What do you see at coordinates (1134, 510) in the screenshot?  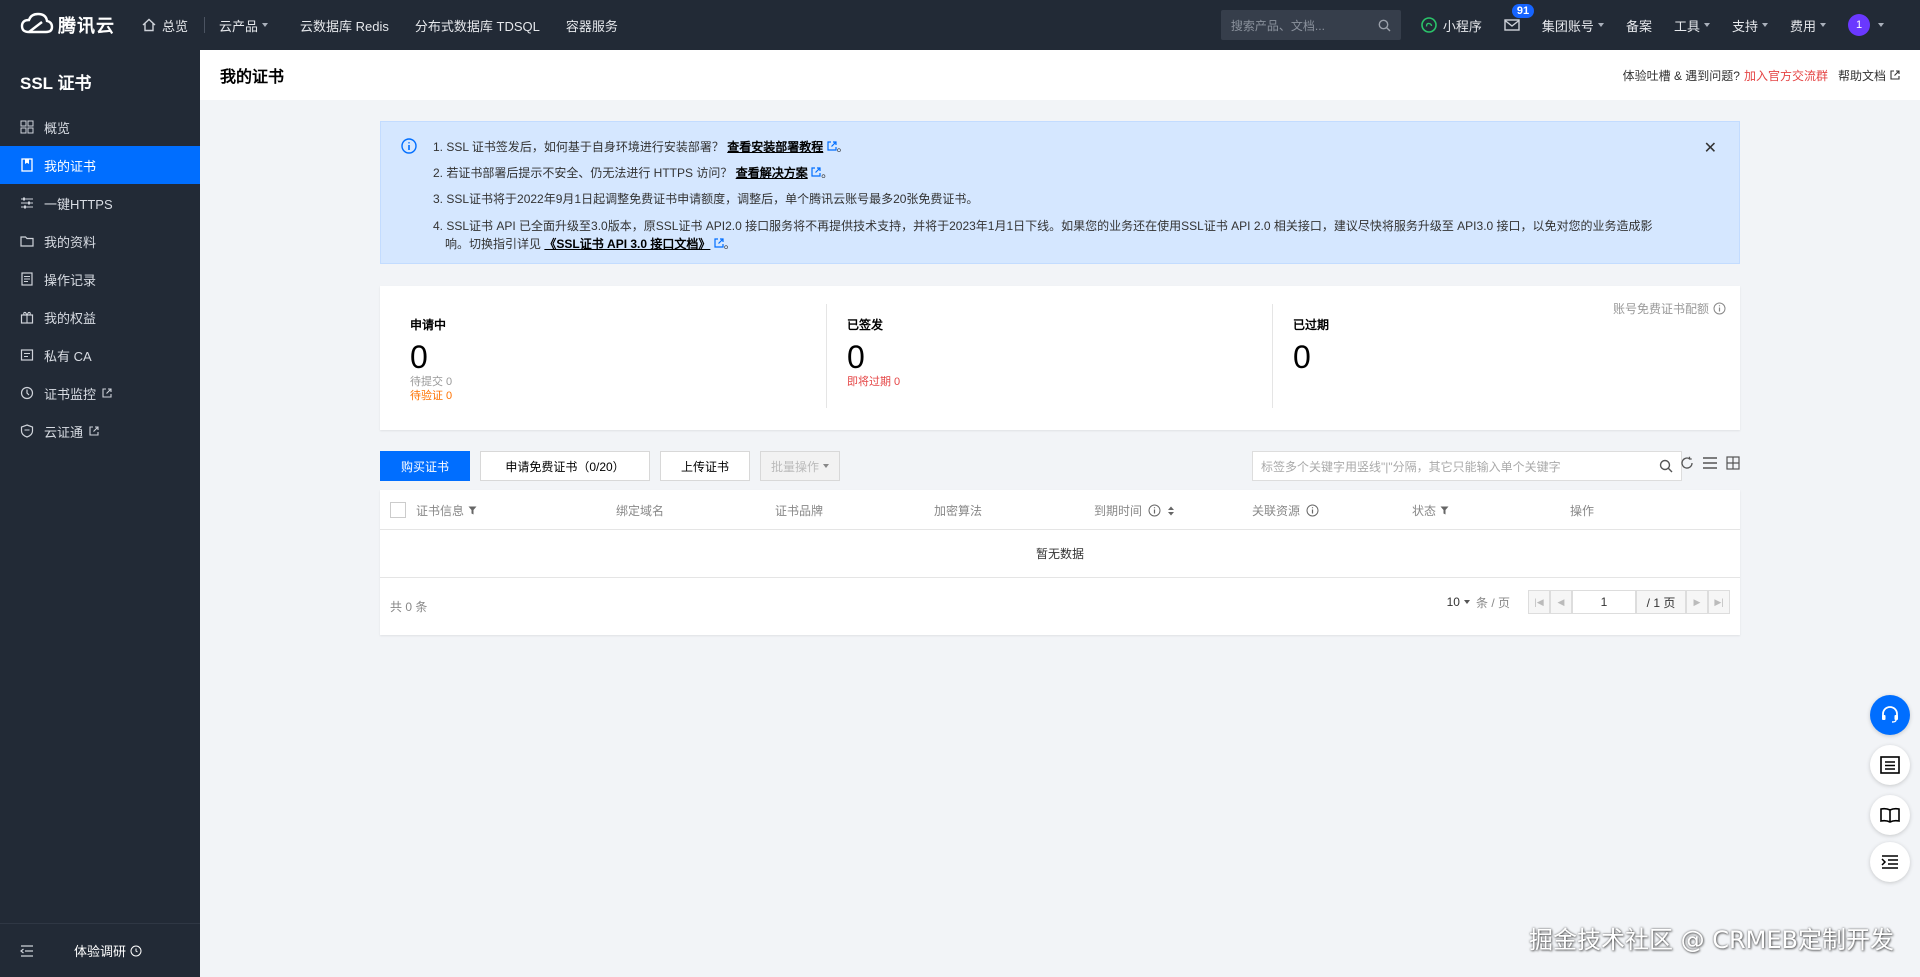 I see `col-expire-time: 到期时间` at bounding box center [1134, 510].